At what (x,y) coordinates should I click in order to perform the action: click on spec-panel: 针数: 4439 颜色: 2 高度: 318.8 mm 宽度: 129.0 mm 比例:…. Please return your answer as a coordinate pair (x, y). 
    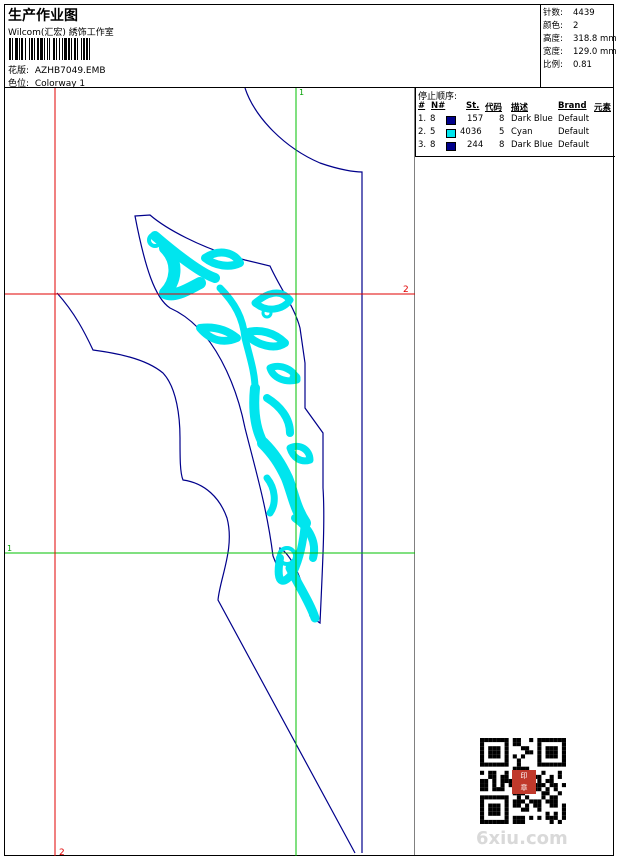
    Looking at the image, I should click on (578, 46).